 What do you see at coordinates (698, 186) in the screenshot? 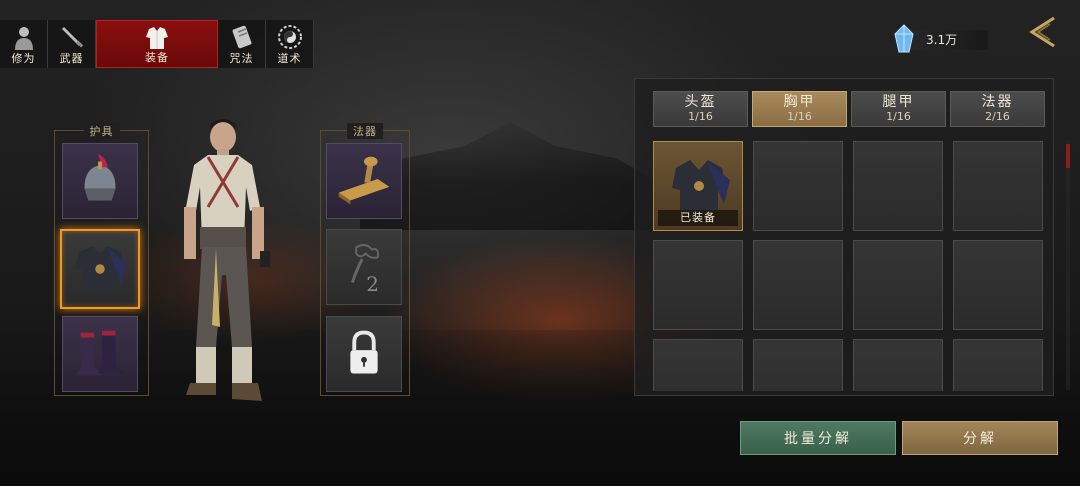
I see `inventory-cell: 已装备` at bounding box center [698, 186].